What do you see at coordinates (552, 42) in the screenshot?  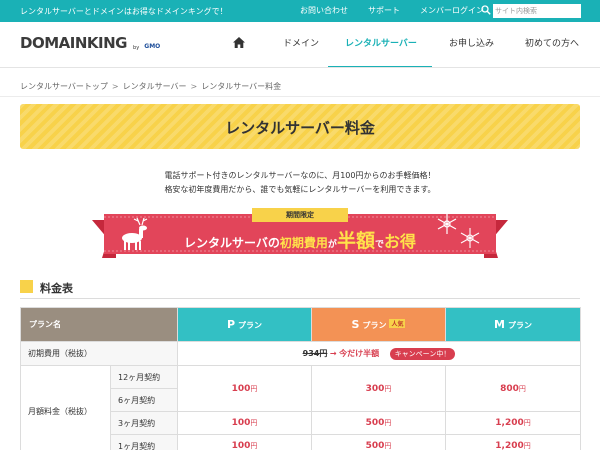 I see `nav-item-beginners: 初めての方へ` at bounding box center [552, 42].